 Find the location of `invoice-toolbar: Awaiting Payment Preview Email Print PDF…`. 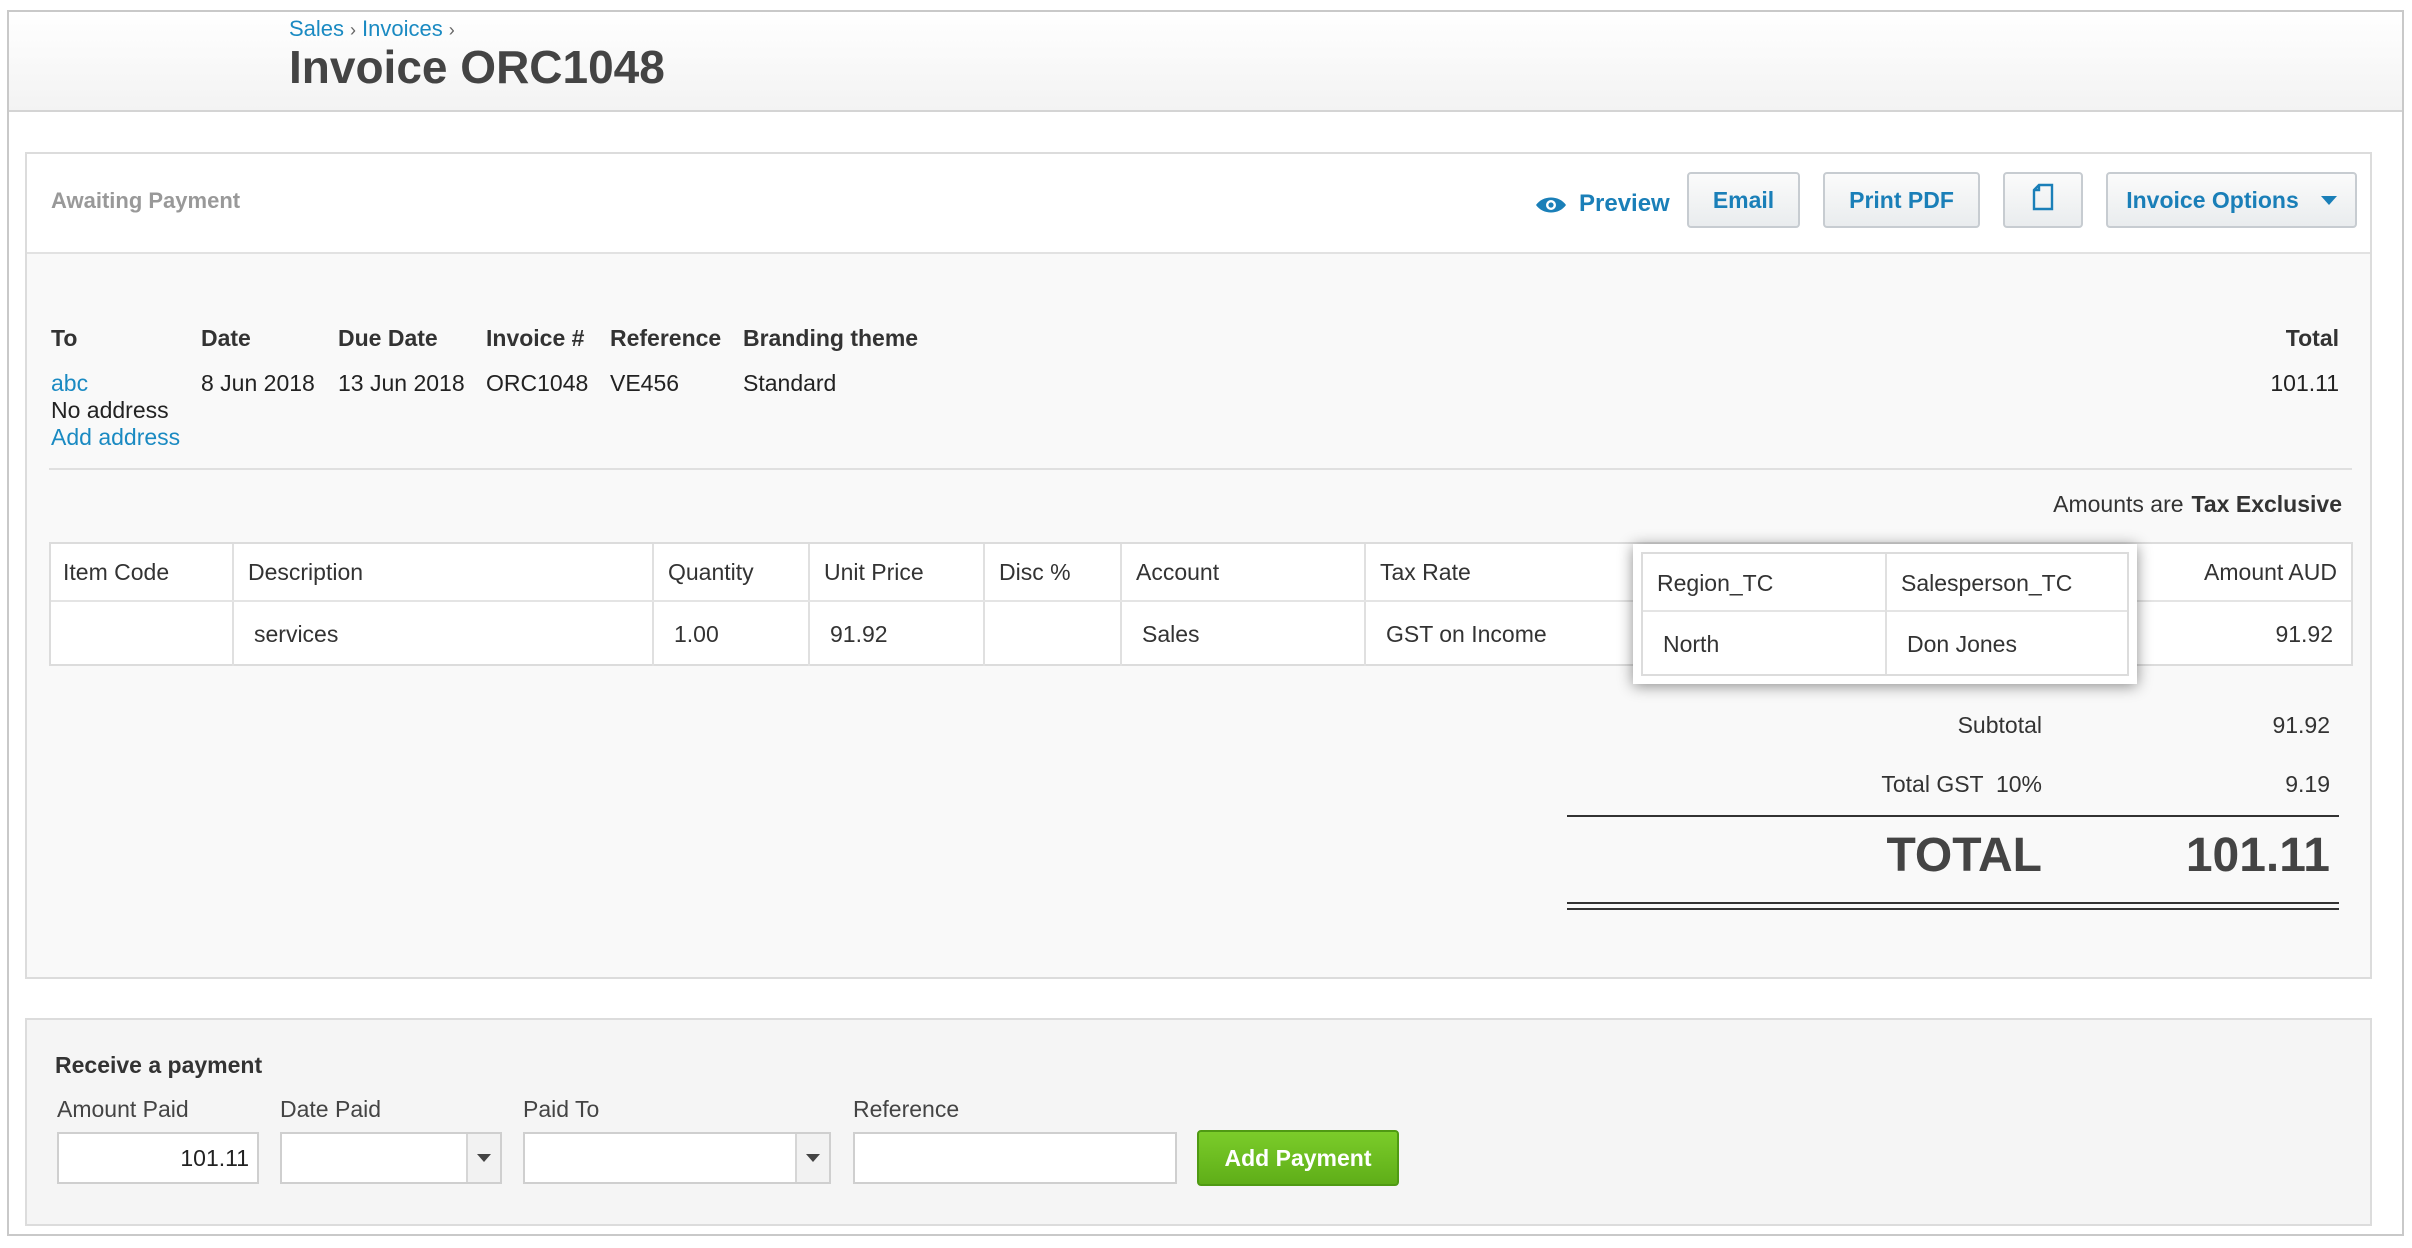

invoice-toolbar: Awaiting Payment Preview Email Print PDF… is located at coordinates (1198, 204).